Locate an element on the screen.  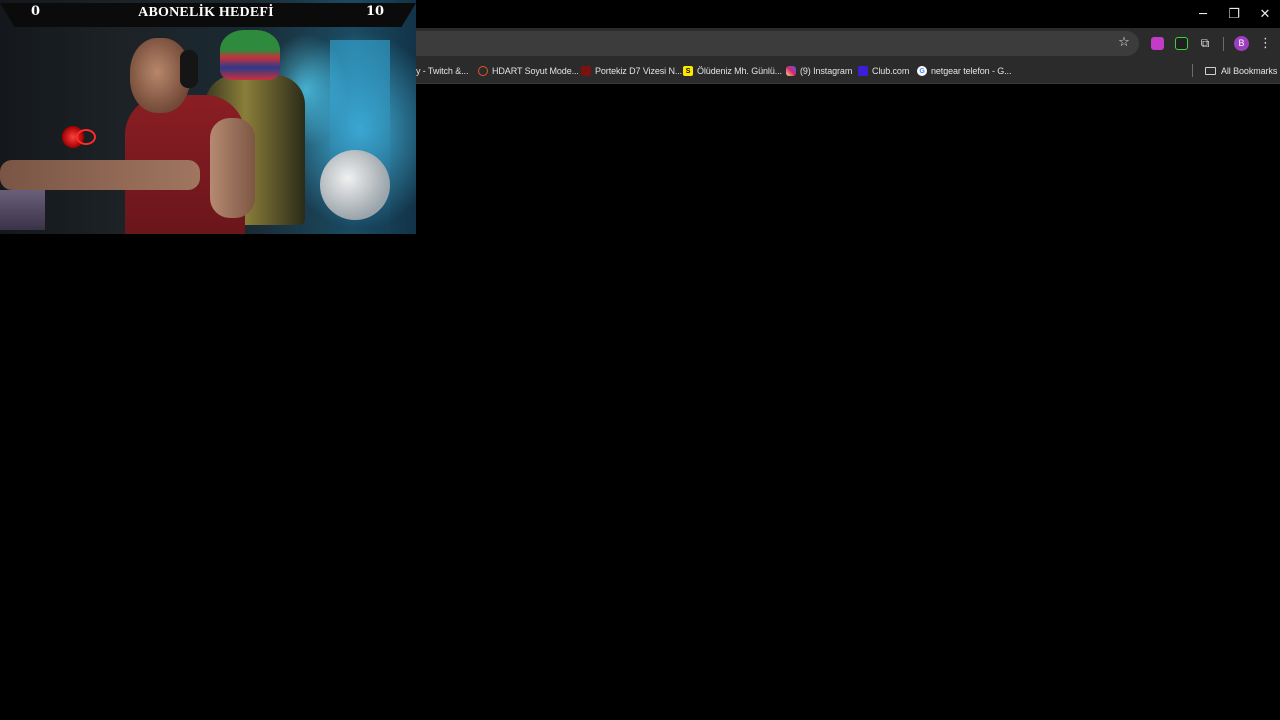
close-window-button: ✕ is located at coordinates (1265, 14).